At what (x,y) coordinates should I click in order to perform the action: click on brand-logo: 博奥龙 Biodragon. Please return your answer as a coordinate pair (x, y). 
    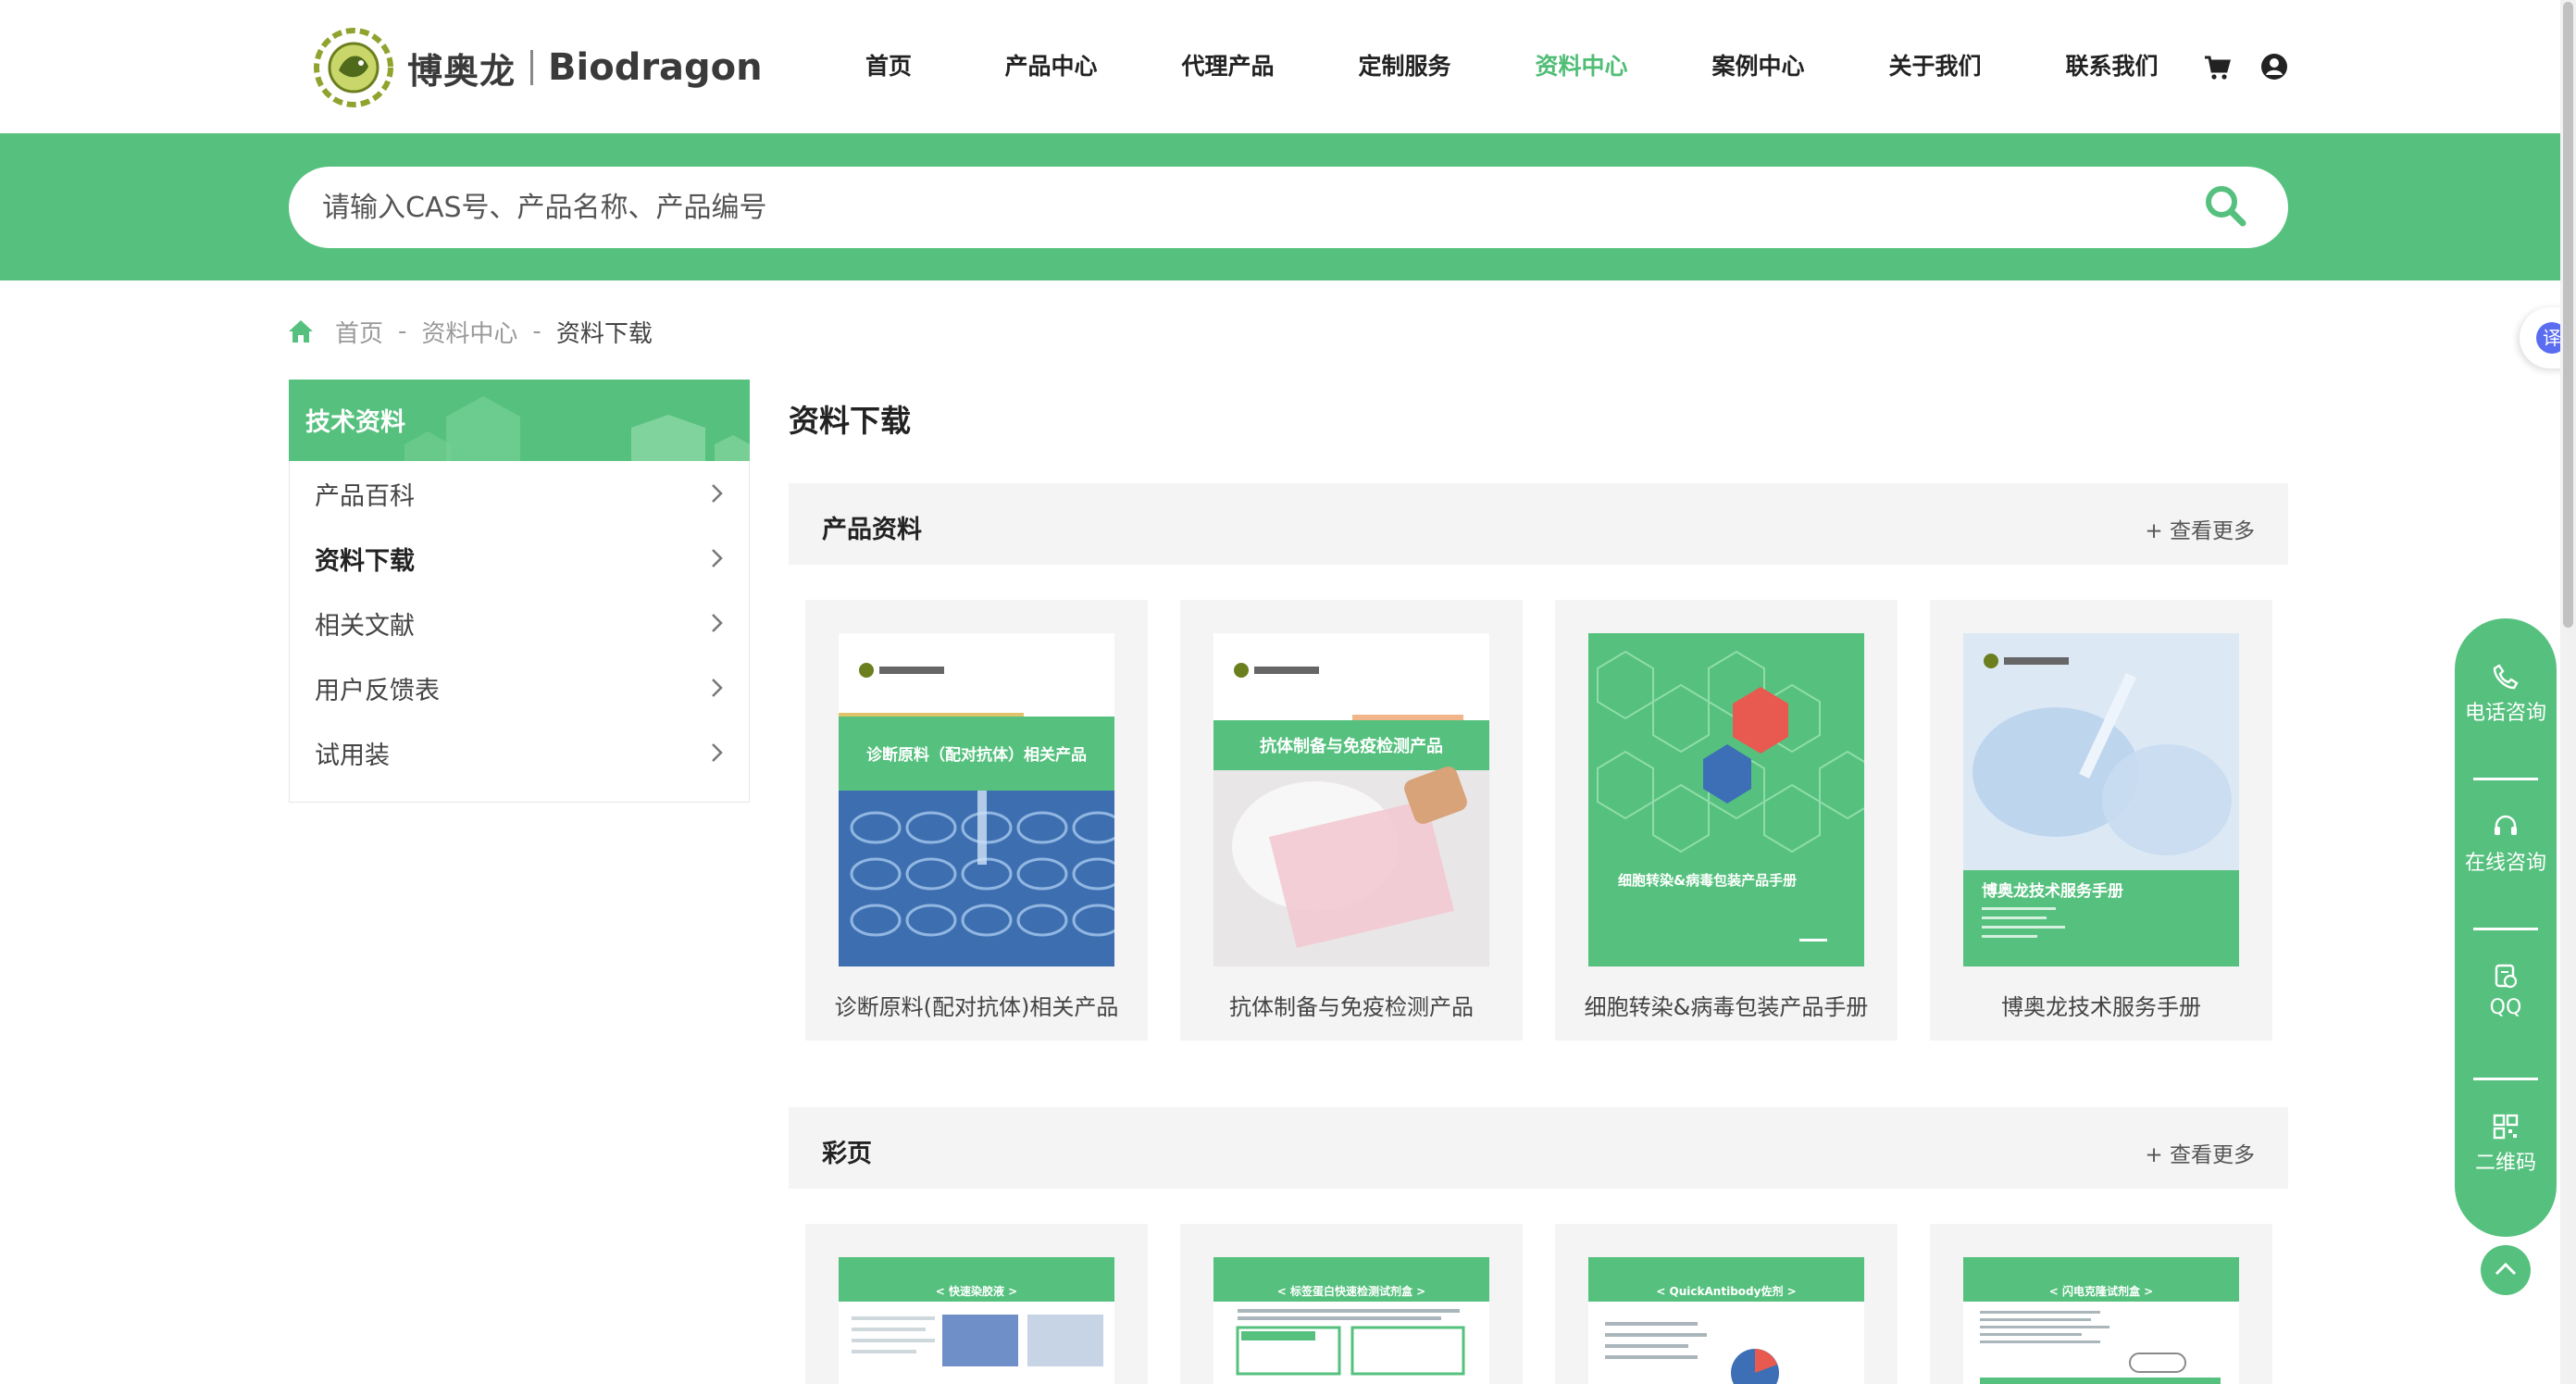
    Looking at the image, I should click on (536, 67).